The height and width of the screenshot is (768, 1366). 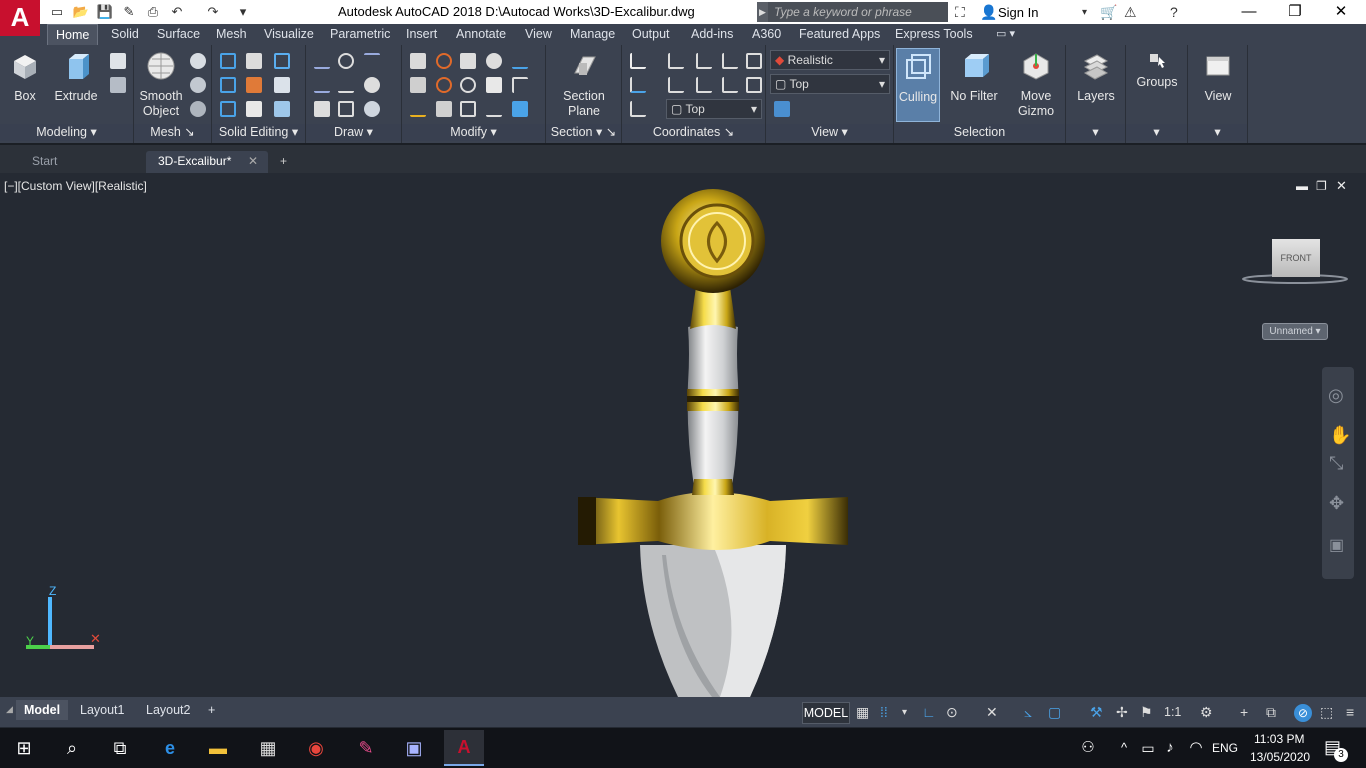 What do you see at coordinates (1157, 67) in the screenshot?
I see `groups-button: Groups` at bounding box center [1157, 67].